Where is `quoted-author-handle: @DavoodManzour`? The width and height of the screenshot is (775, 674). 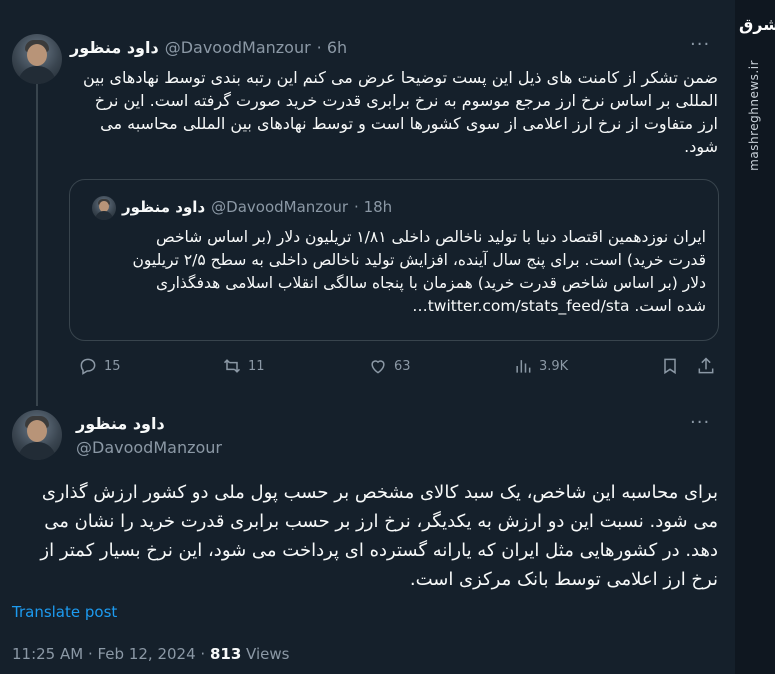
quoted-author-handle: @DavoodManzour is located at coordinates (280, 207).